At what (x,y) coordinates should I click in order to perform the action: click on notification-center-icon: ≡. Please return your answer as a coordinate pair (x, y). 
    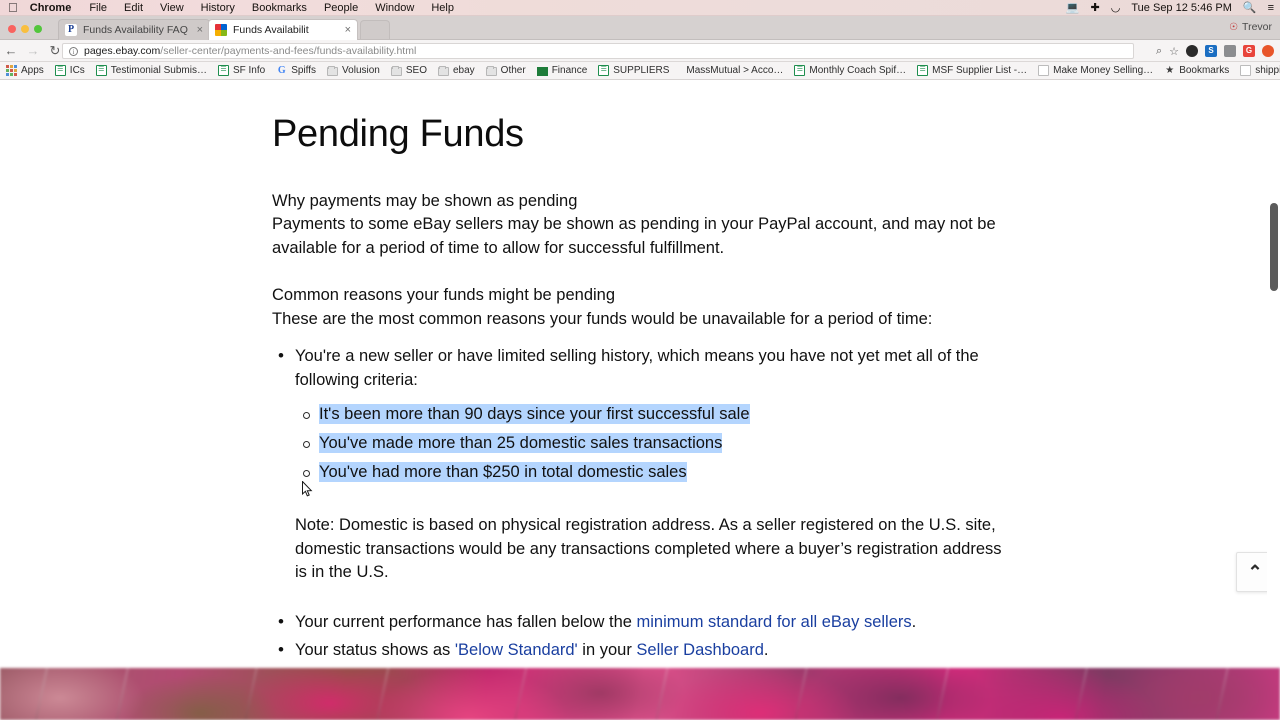
    Looking at the image, I should click on (1271, 8).